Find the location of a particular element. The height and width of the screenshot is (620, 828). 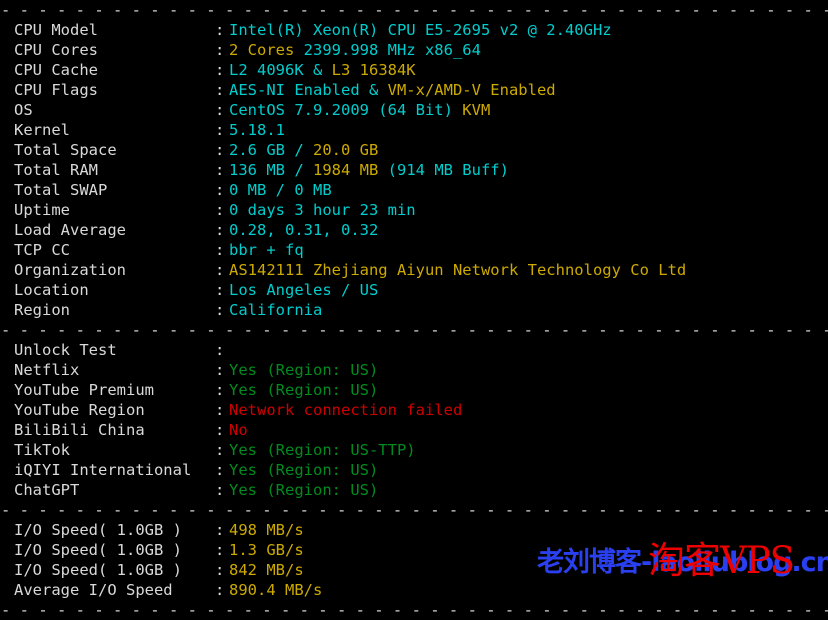

value-segment: 0 MB / 0 MB is located at coordinates (280, 190).